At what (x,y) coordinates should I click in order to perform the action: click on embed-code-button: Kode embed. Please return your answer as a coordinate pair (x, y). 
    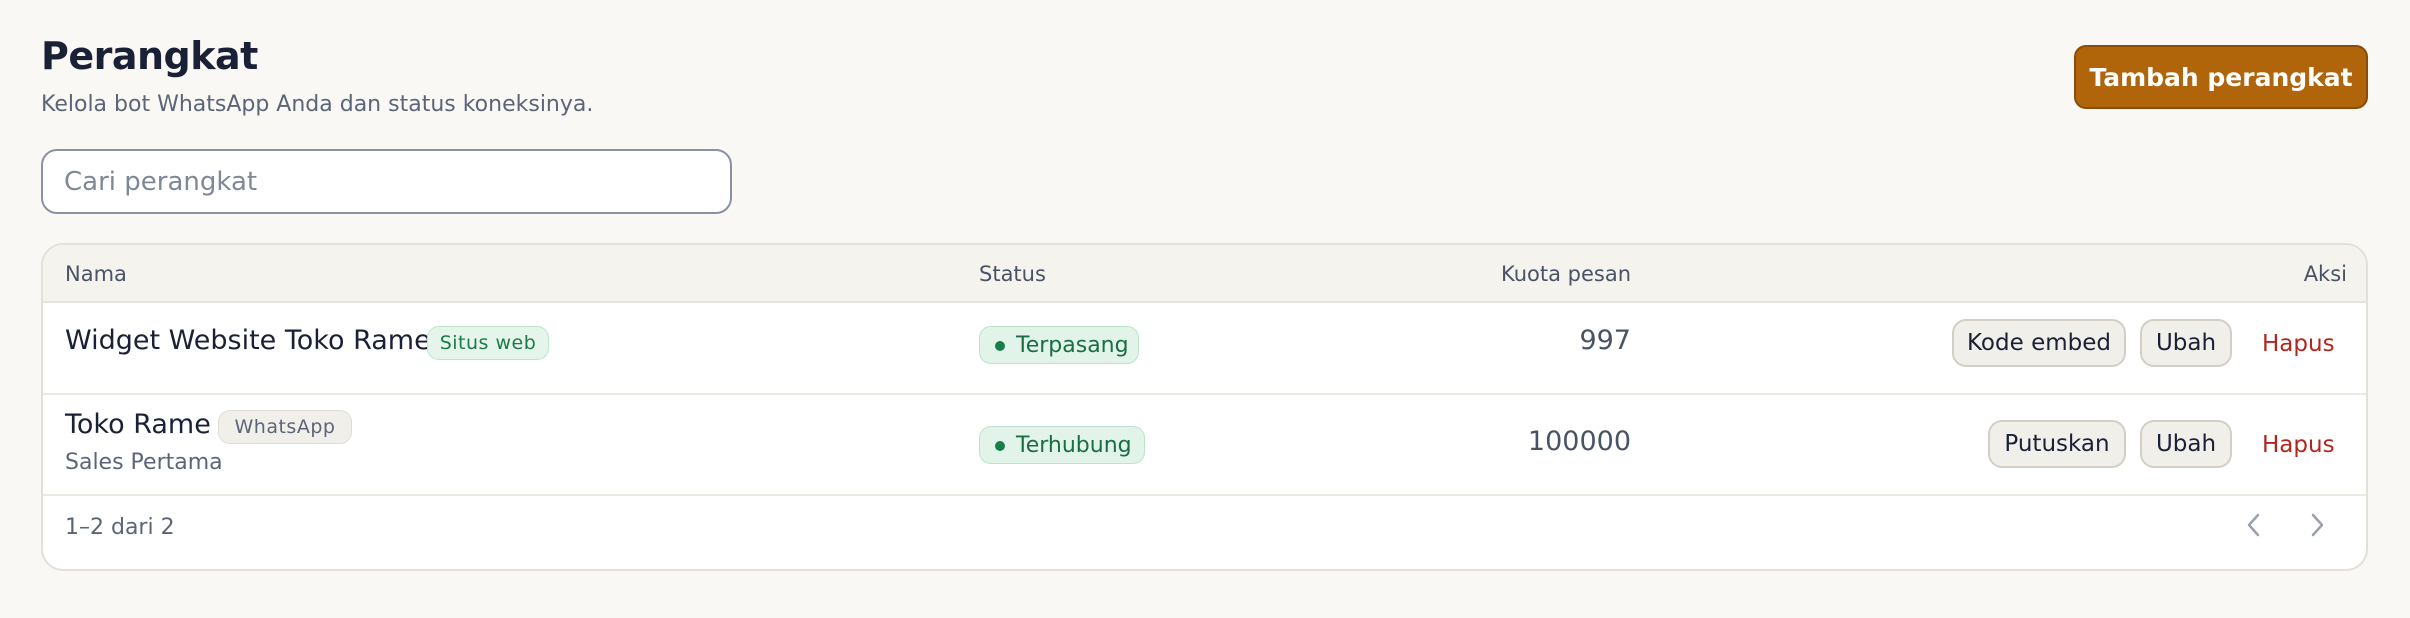
    Looking at the image, I should click on (2039, 343).